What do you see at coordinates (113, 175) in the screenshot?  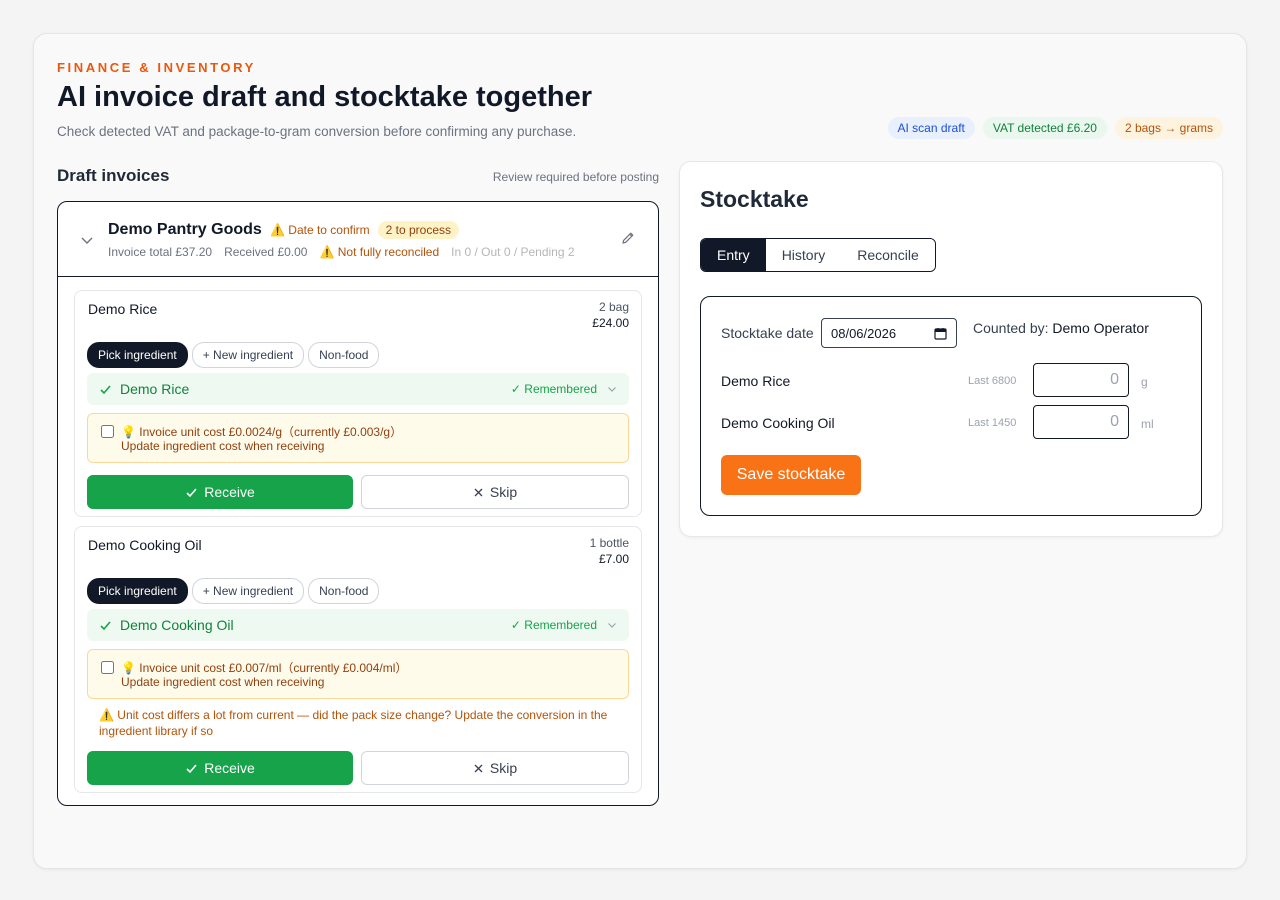 I see `drafts-title: Draft invoices` at bounding box center [113, 175].